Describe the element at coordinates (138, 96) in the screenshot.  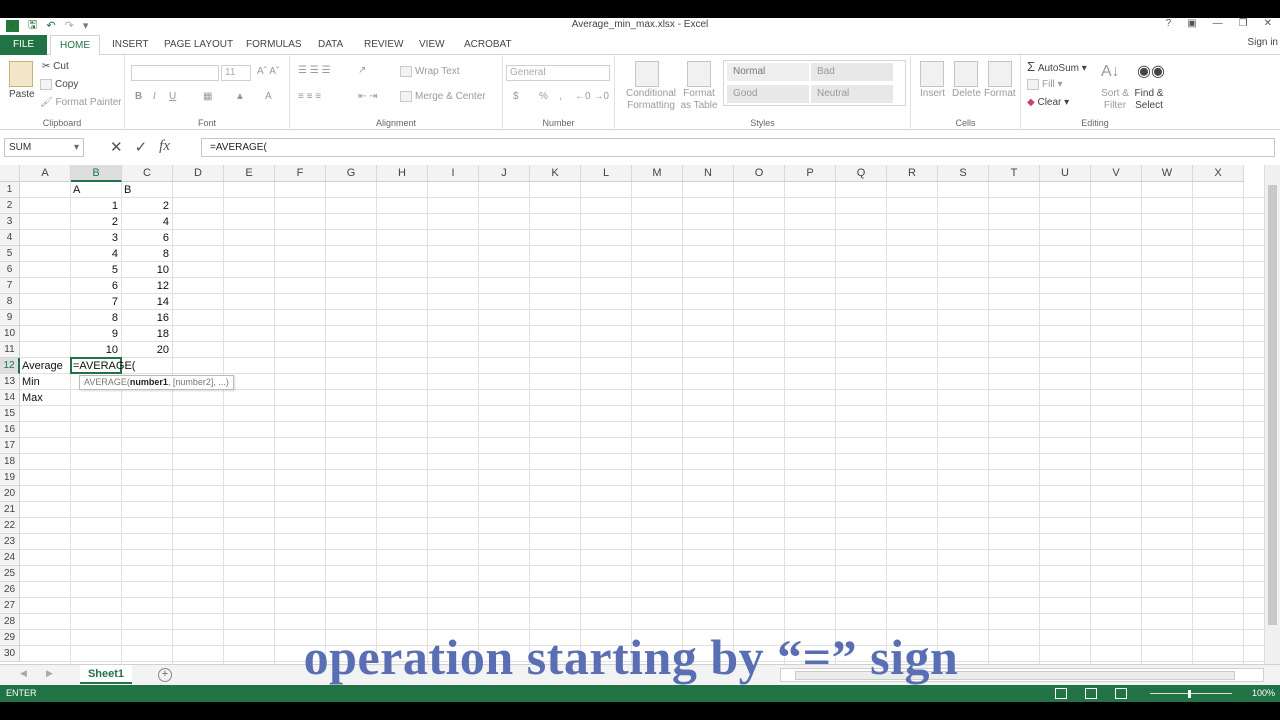
I see `bold-button: B` at that location.